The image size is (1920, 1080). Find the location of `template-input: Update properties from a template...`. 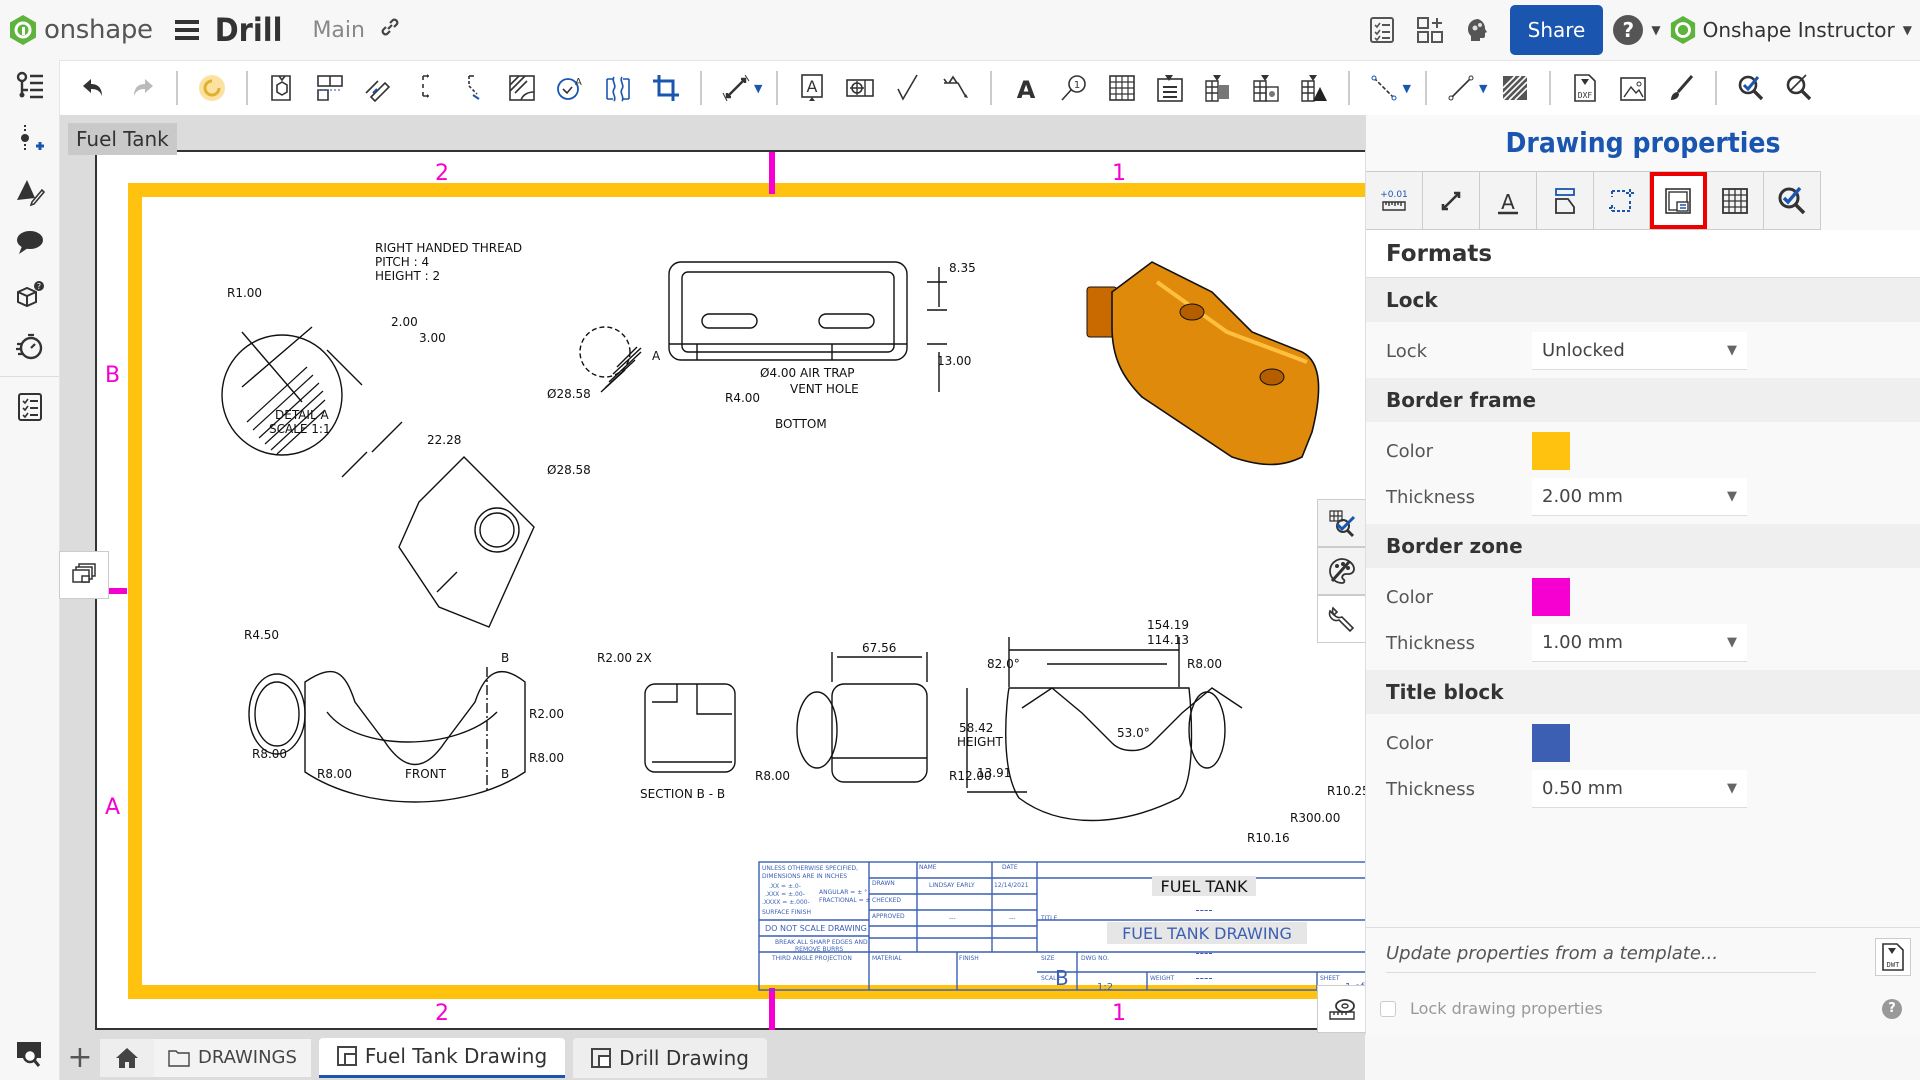

template-input: Update properties from a template... is located at coordinates (1601, 958).